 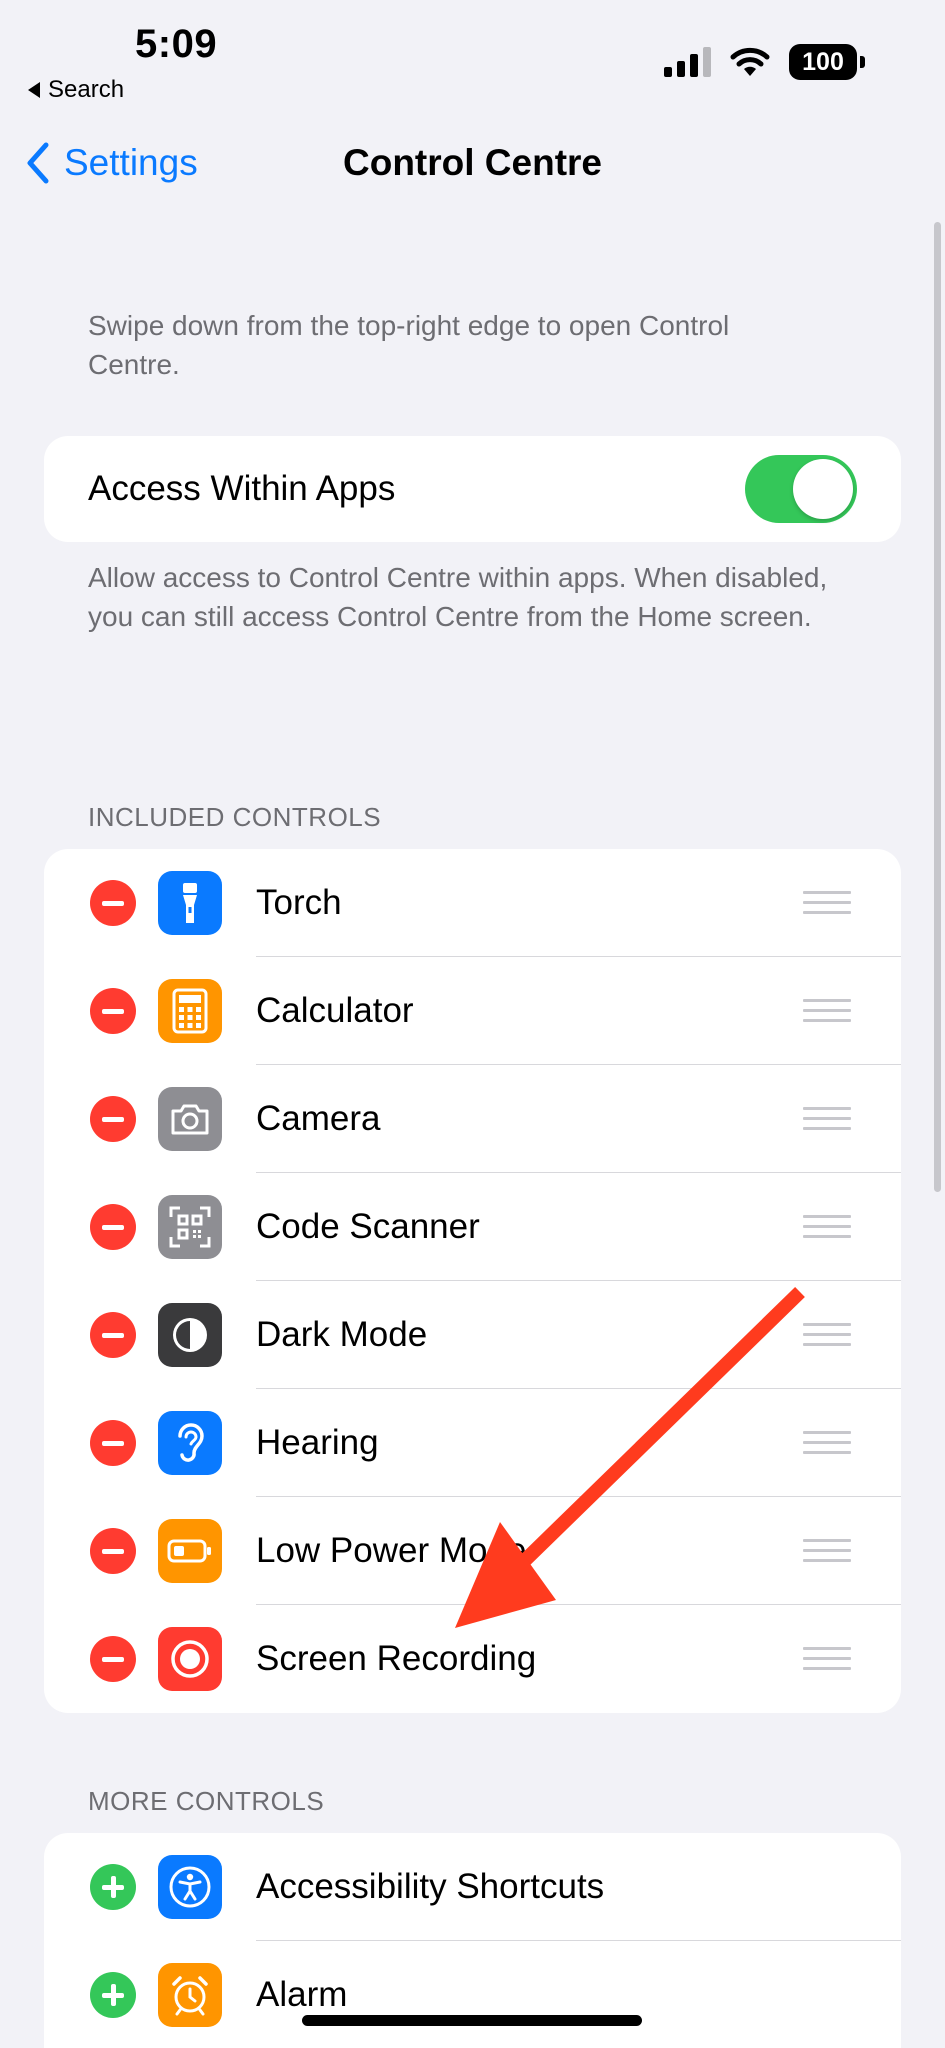 I want to click on back-to-app-link: Search, so click(x=76, y=90).